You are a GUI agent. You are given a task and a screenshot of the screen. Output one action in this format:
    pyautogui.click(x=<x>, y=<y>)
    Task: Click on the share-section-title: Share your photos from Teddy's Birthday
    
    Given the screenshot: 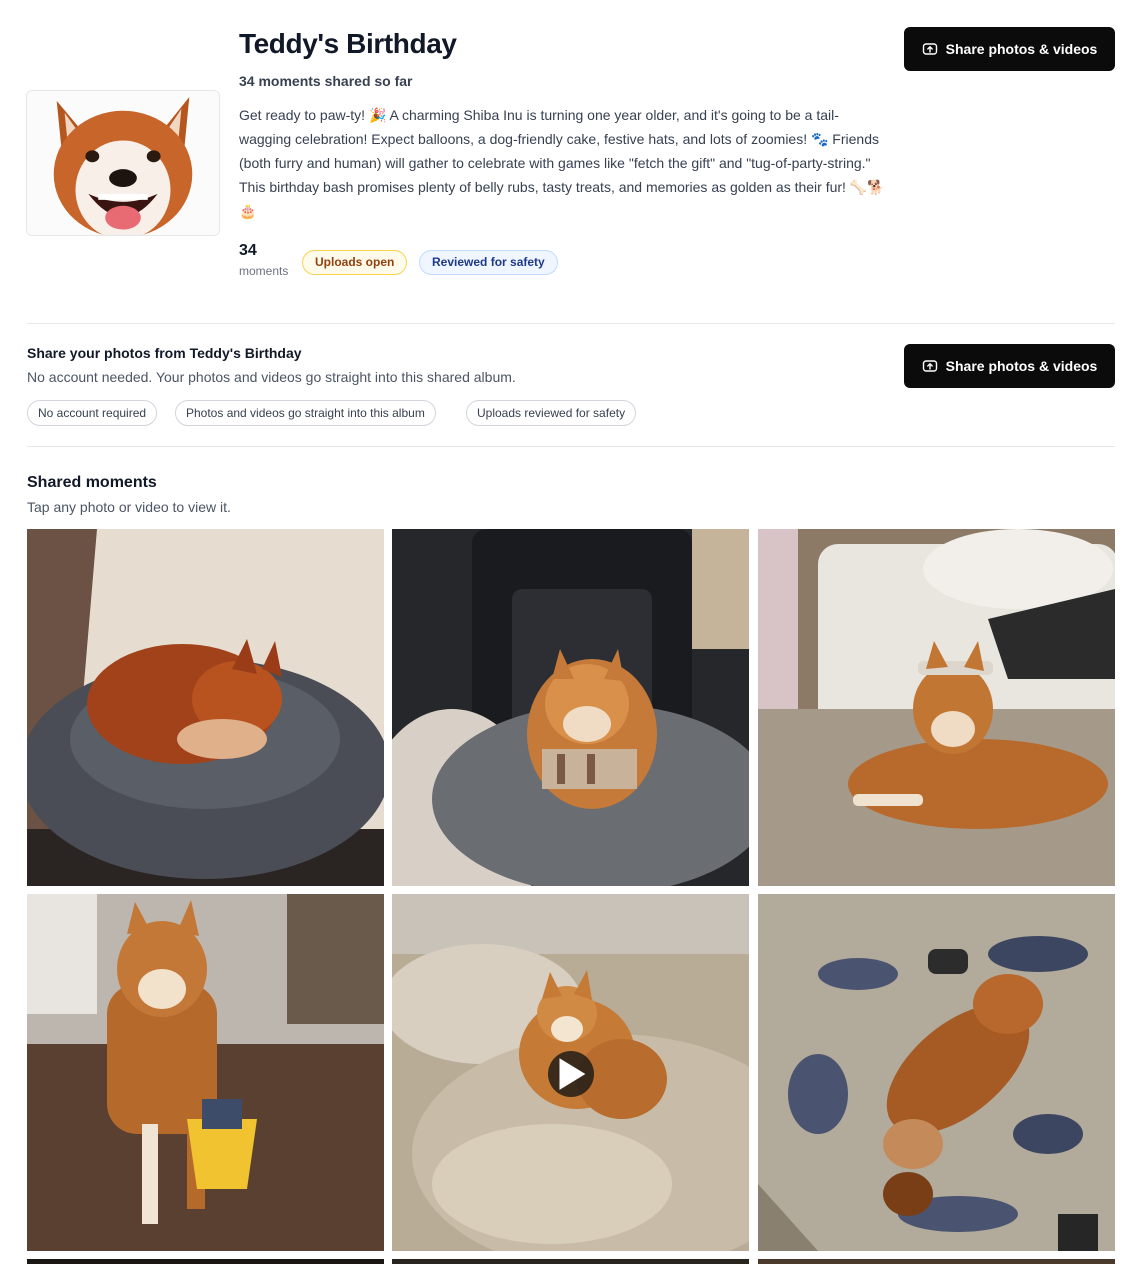 What is the action you would take?
    pyautogui.click(x=164, y=353)
    